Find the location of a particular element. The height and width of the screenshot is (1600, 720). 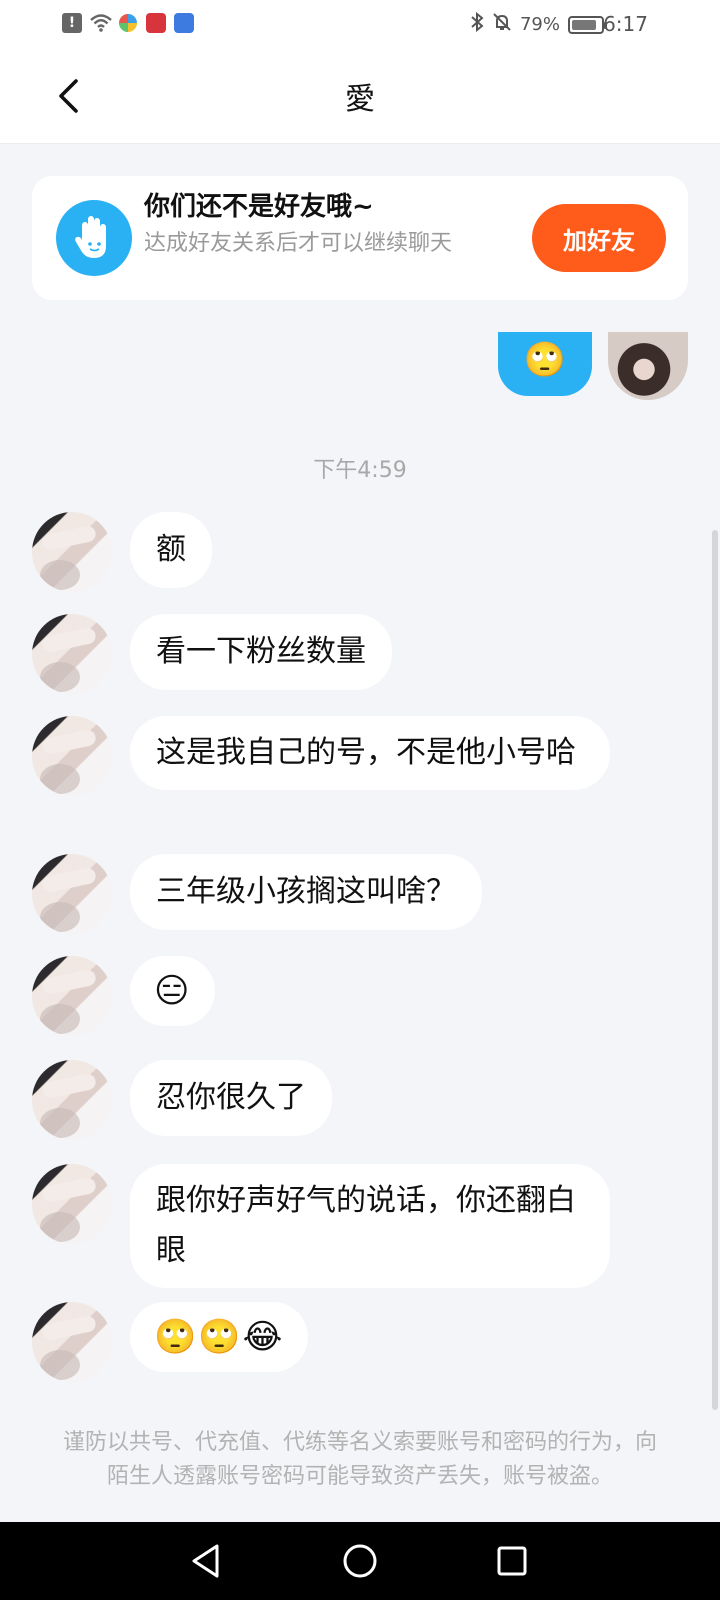

recents-square-icon is located at coordinates (512, 1561).